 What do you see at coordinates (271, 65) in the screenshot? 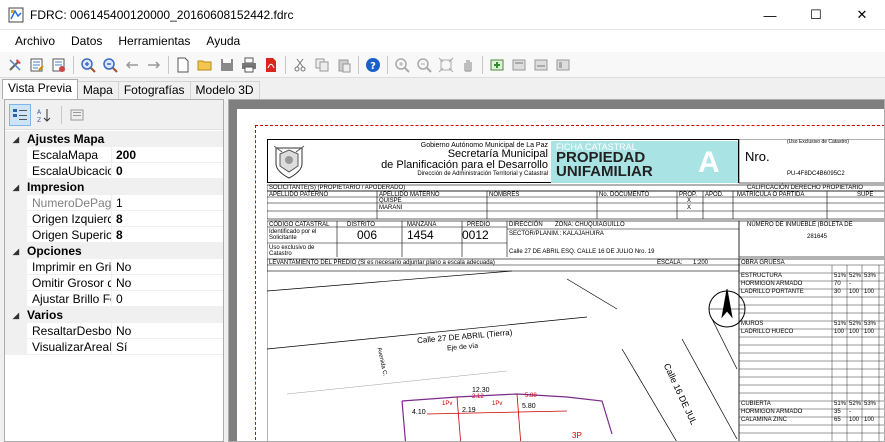
I see `pdf-icon` at bounding box center [271, 65].